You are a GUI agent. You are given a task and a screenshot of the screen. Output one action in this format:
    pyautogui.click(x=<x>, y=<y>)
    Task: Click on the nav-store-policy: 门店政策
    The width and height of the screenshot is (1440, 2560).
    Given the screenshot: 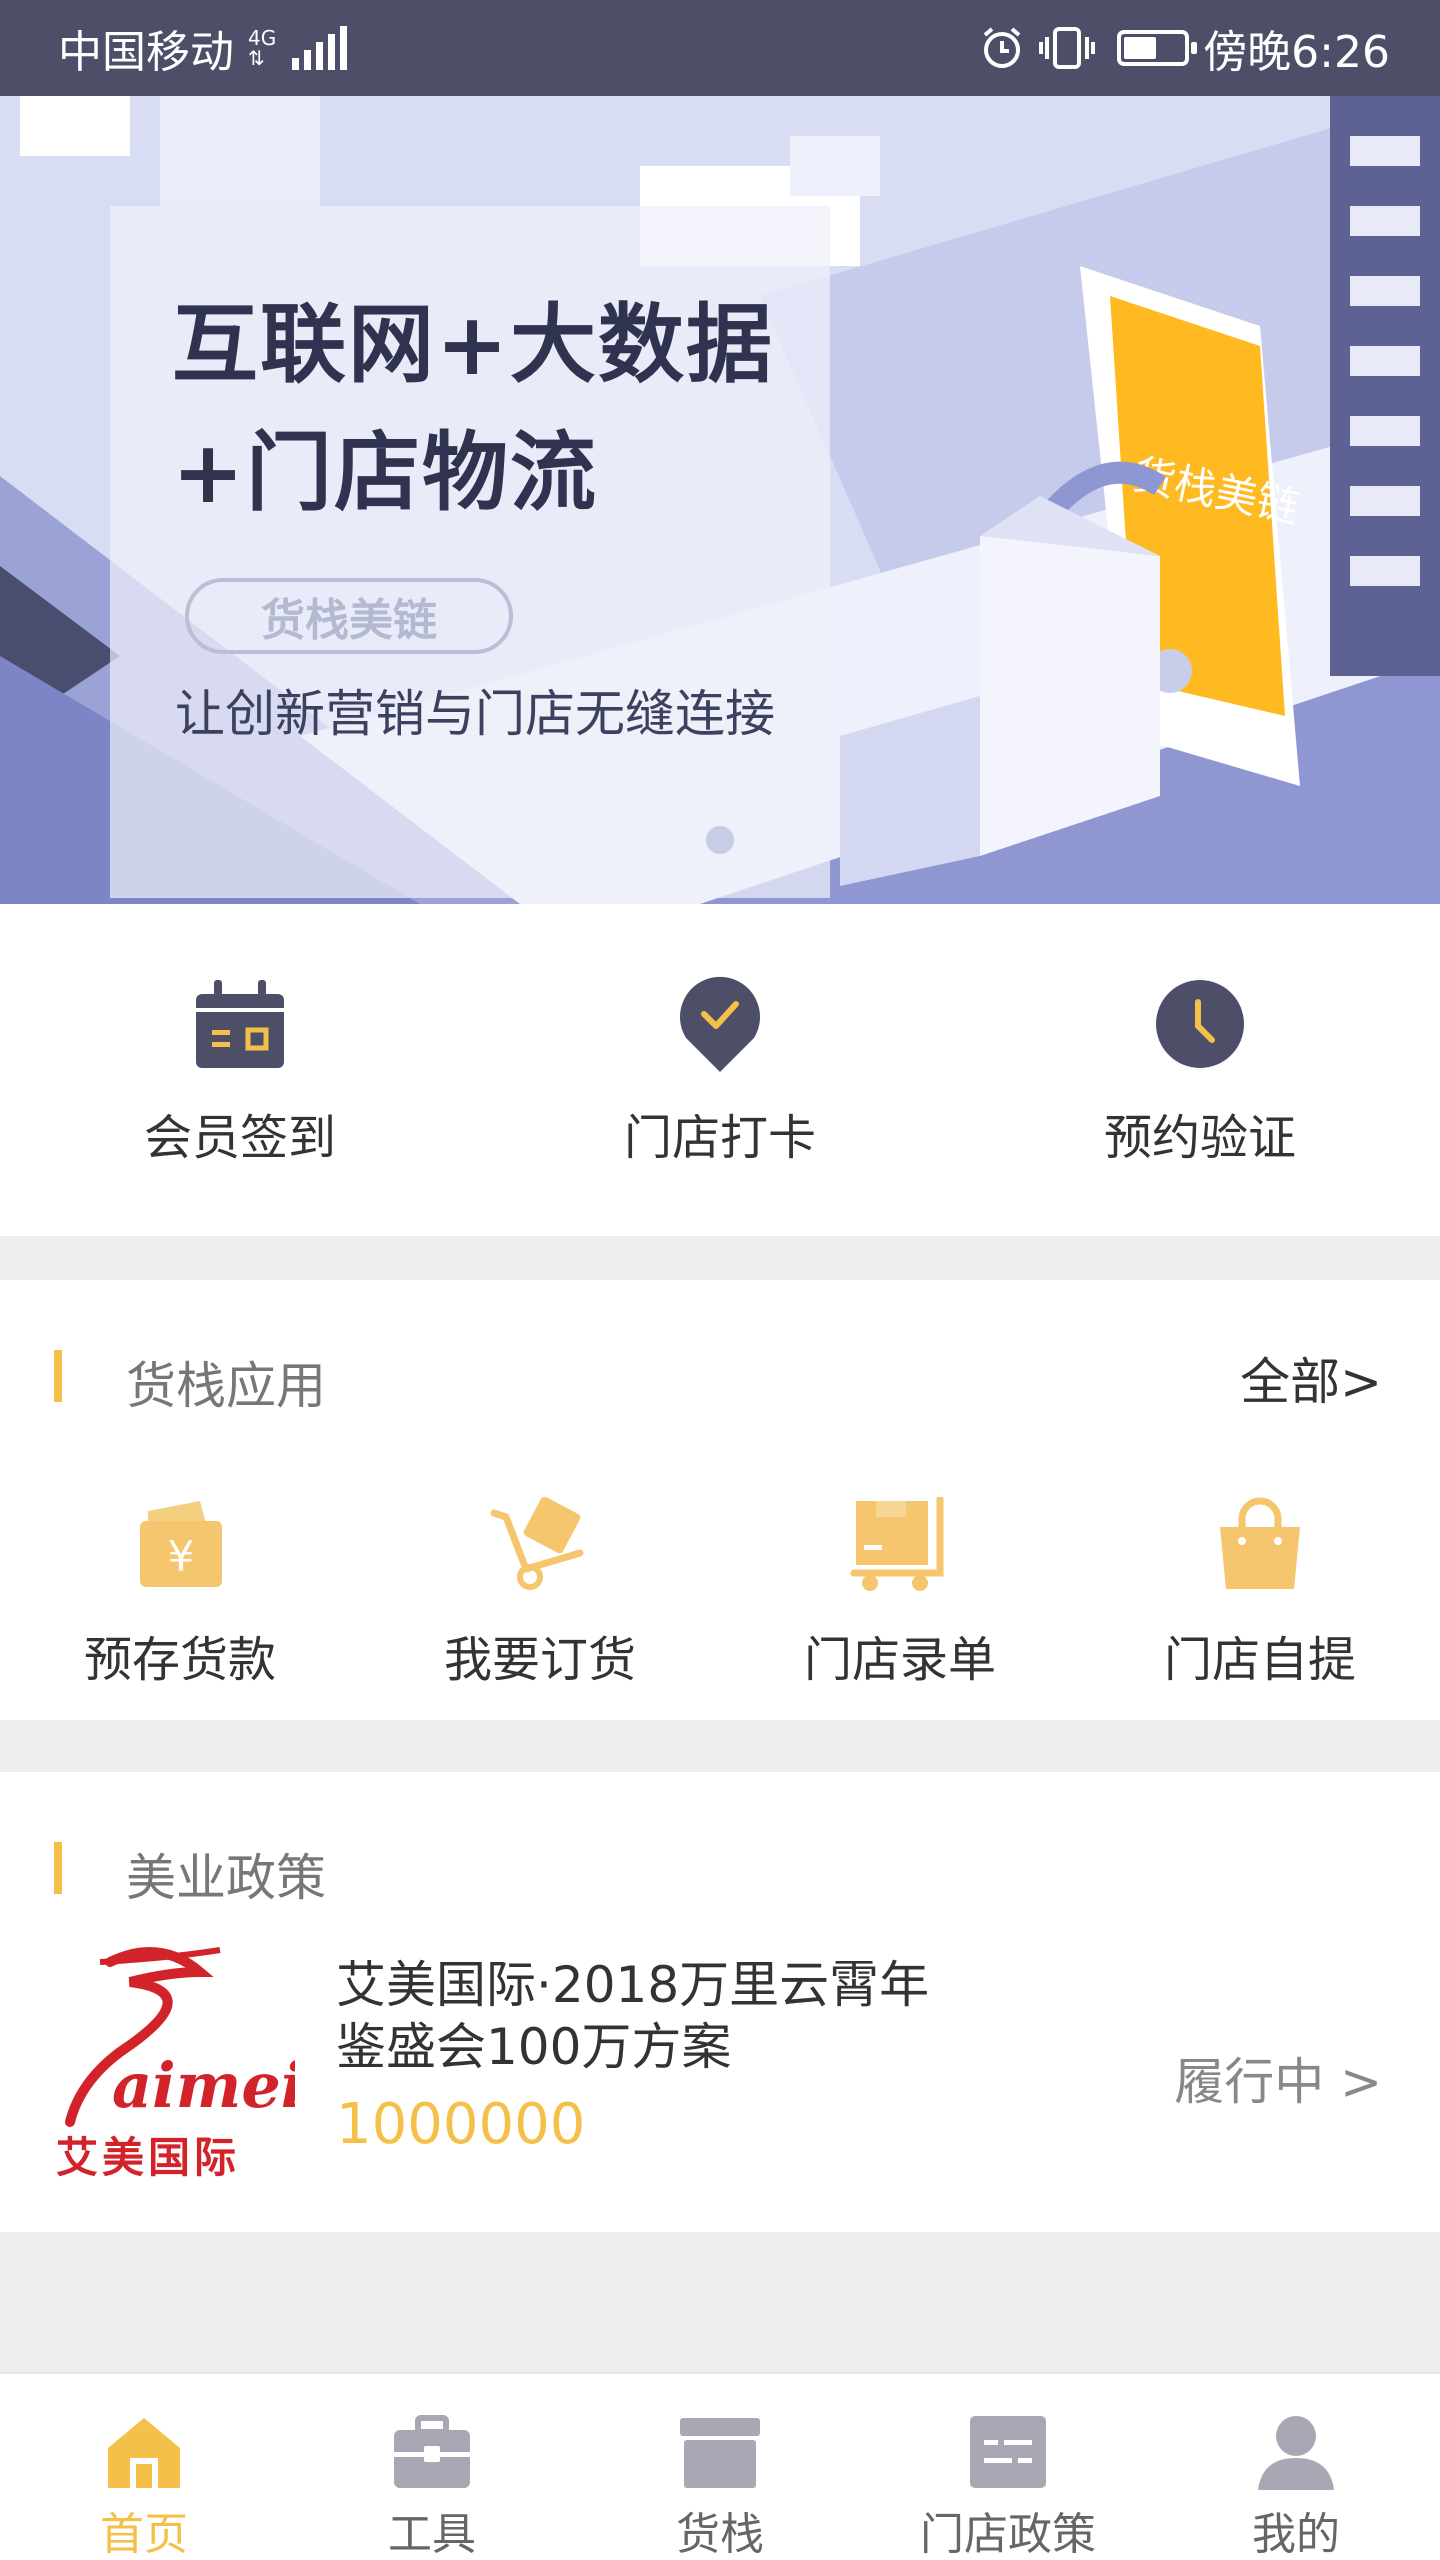 What is the action you would take?
    pyautogui.click(x=1008, y=2486)
    